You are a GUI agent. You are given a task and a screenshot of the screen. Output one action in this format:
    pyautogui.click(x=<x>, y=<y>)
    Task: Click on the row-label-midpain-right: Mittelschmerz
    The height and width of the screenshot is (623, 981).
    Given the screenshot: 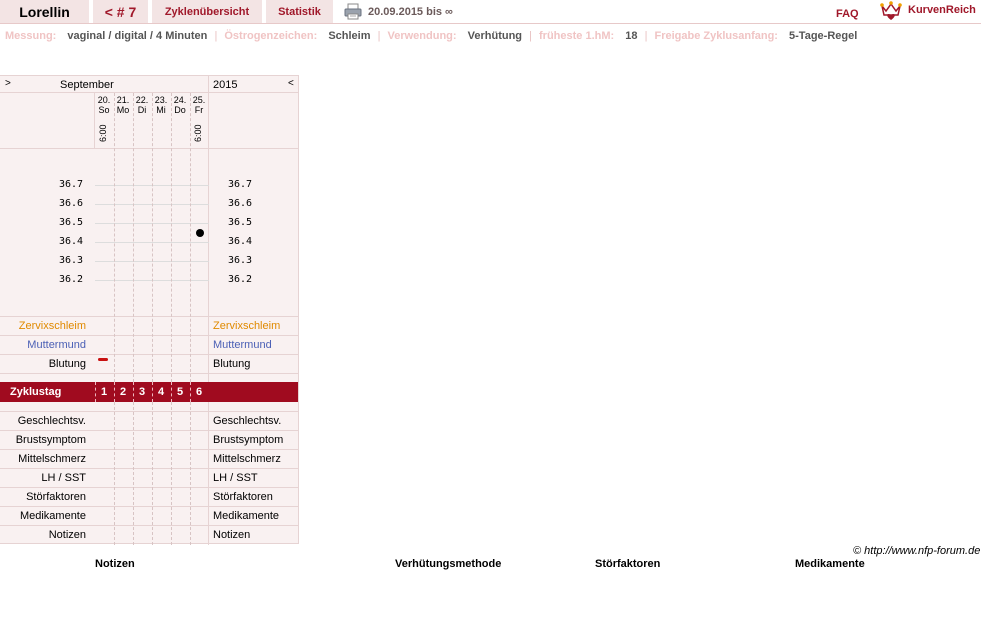 What is the action you would take?
    pyautogui.click(x=247, y=459)
    